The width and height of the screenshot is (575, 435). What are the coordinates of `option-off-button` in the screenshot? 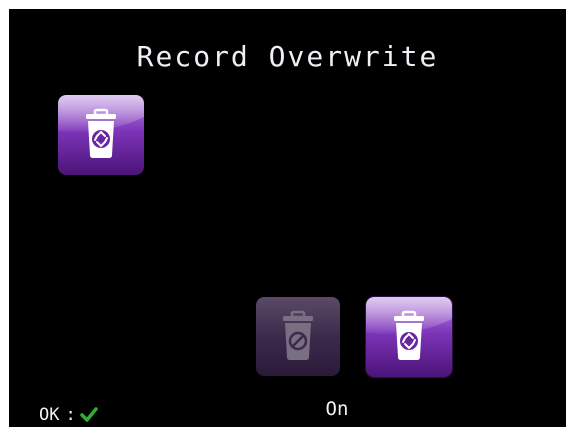 It's located at (298, 336).